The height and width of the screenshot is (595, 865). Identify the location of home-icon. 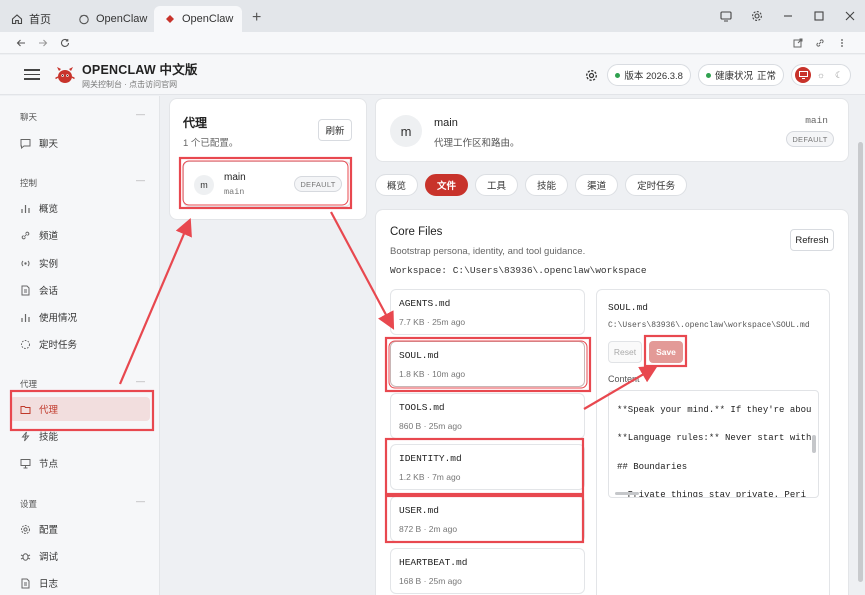
(16, 19).